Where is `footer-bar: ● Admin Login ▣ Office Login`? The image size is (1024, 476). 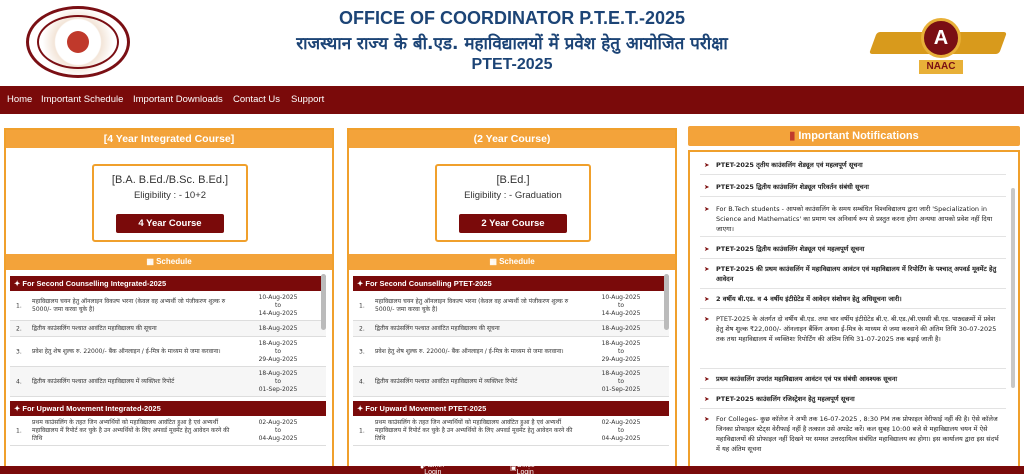
footer-bar: ● Admin Login ▣ Office Login is located at coordinates (512, 469).